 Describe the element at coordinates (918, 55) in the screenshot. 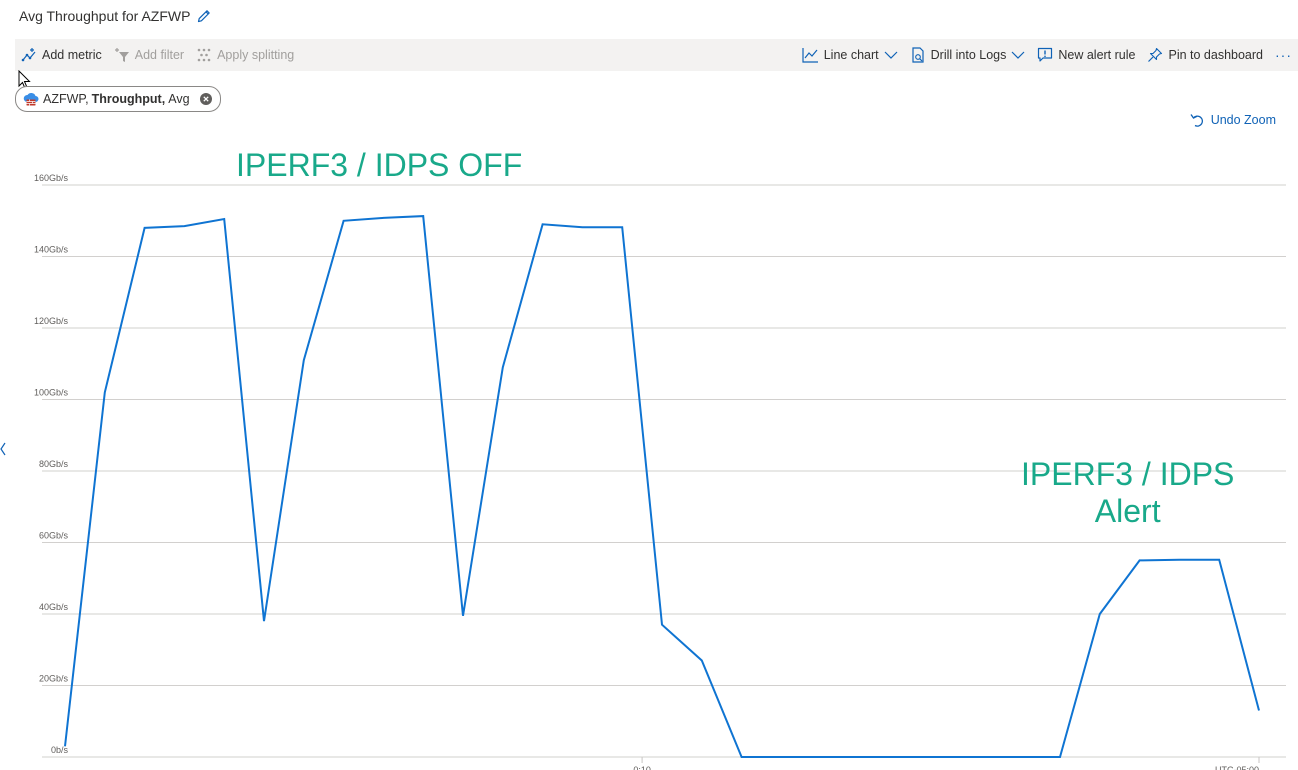

I see `logs-icon` at that location.